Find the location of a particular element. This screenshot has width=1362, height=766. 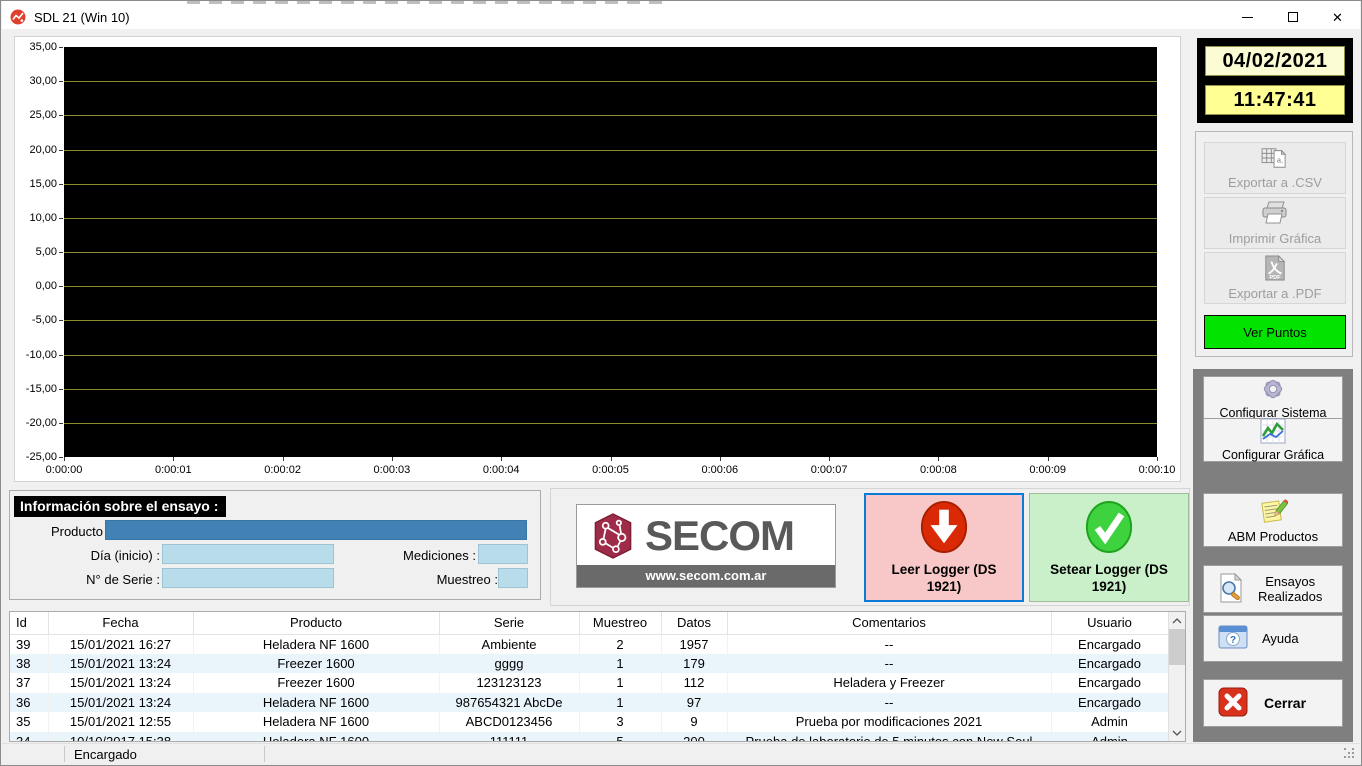

ensayos-realizados-button: Ensayos Realizados is located at coordinates (1273, 589).